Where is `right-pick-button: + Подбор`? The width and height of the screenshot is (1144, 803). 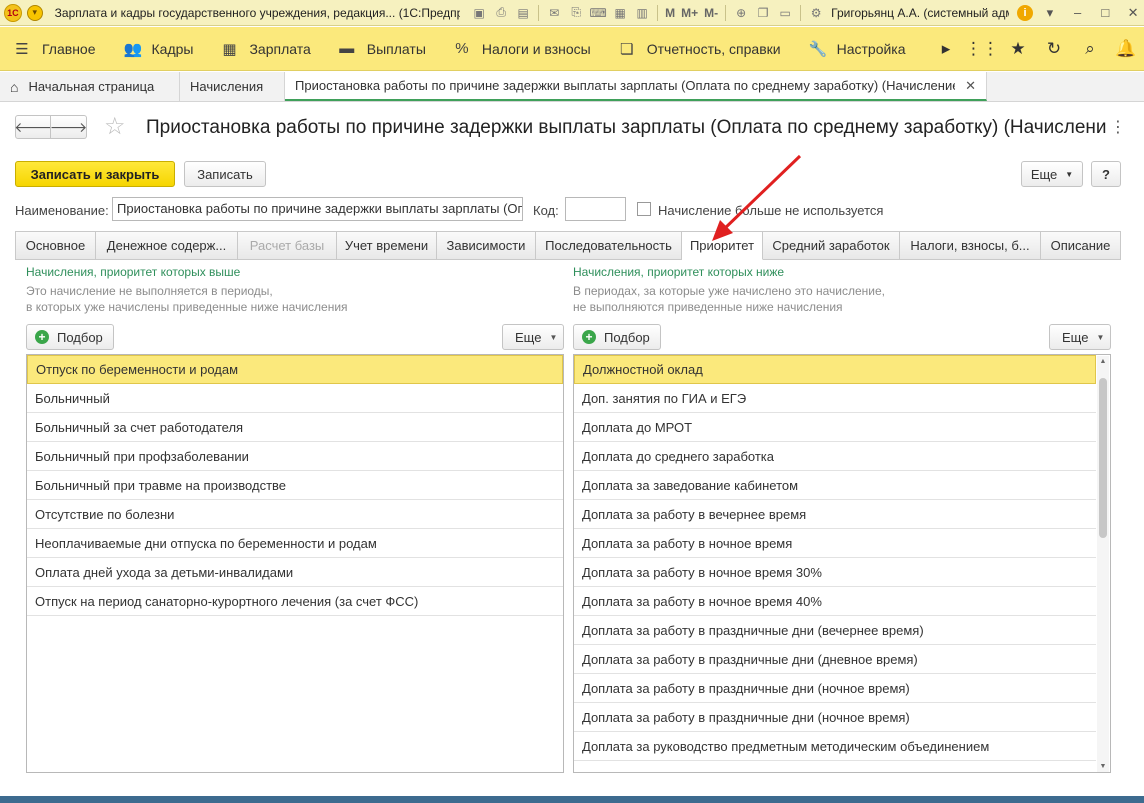 right-pick-button: + Подбор is located at coordinates (617, 337).